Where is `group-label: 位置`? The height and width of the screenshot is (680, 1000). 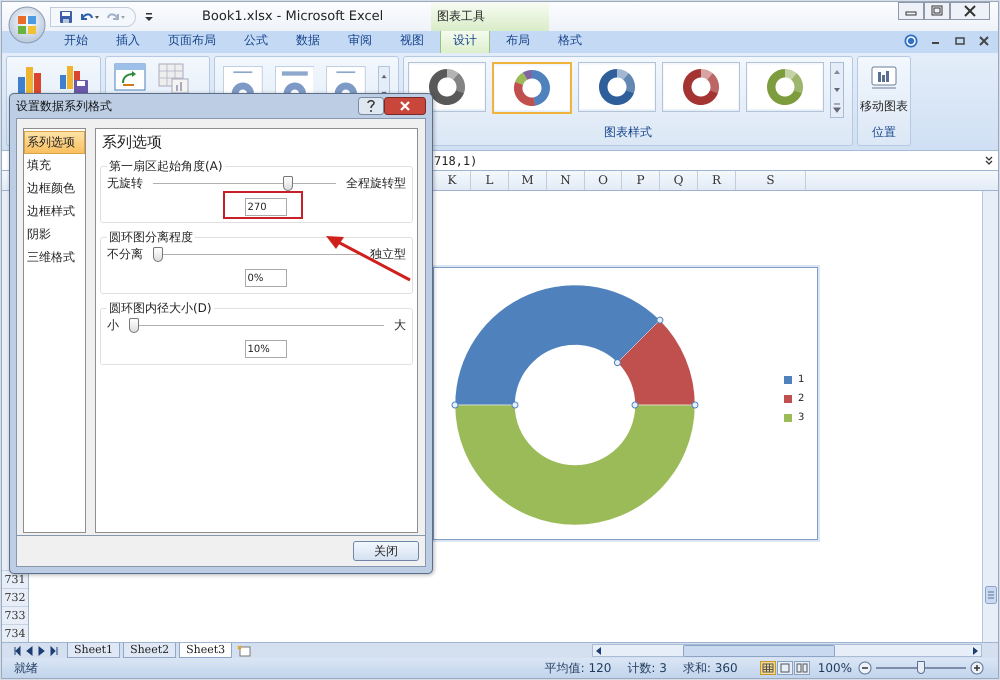 group-label: 位置 is located at coordinates (884, 132).